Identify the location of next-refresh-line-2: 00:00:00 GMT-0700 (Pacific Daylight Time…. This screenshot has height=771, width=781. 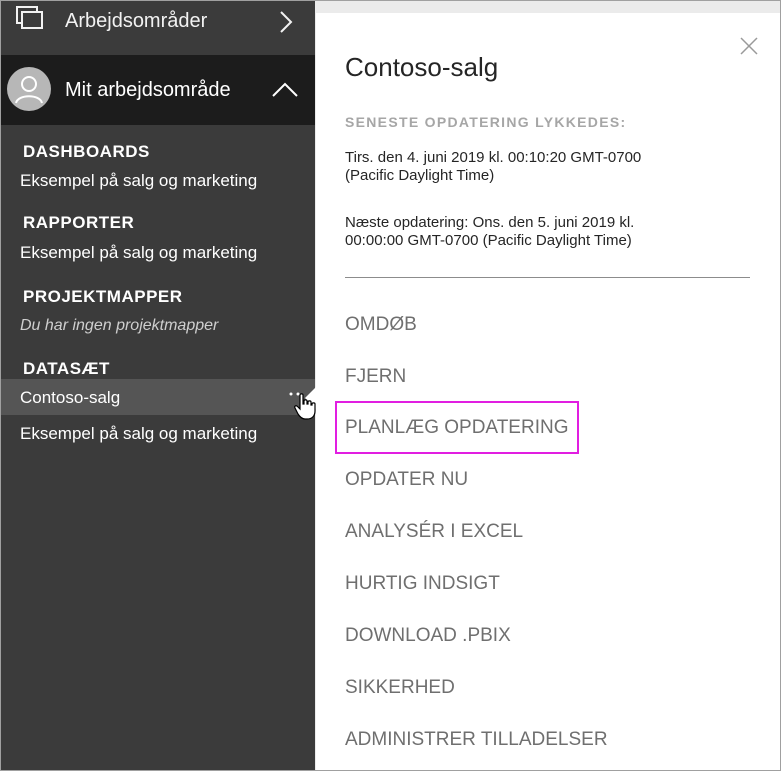
(488, 240).